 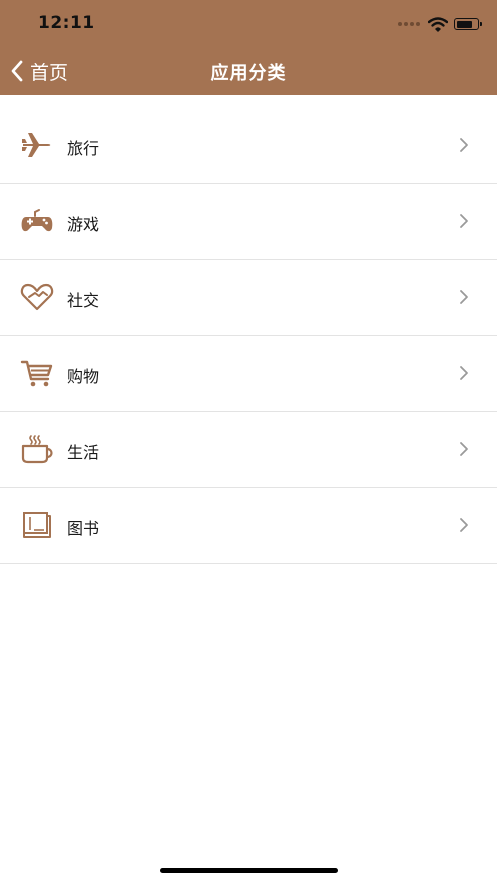 I want to click on category-item-shopping: 购物, so click(x=248, y=374).